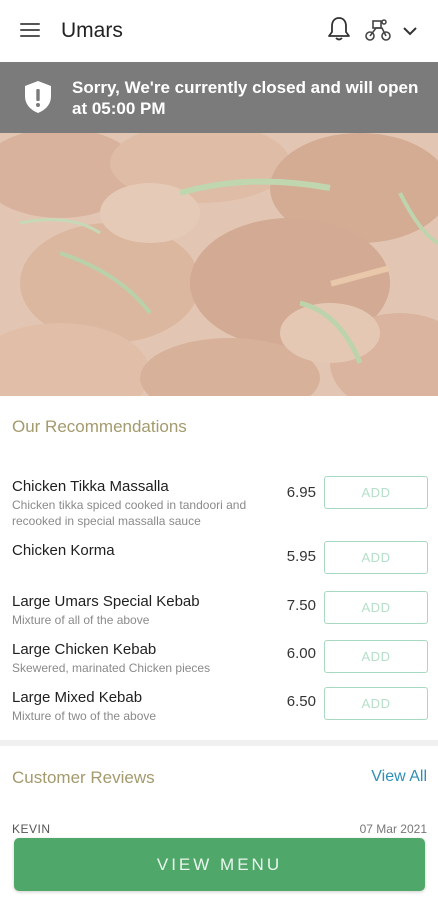  Describe the element at coordinates (301, 556) in the screenshot. I see `item-price: 5.95` at that location.